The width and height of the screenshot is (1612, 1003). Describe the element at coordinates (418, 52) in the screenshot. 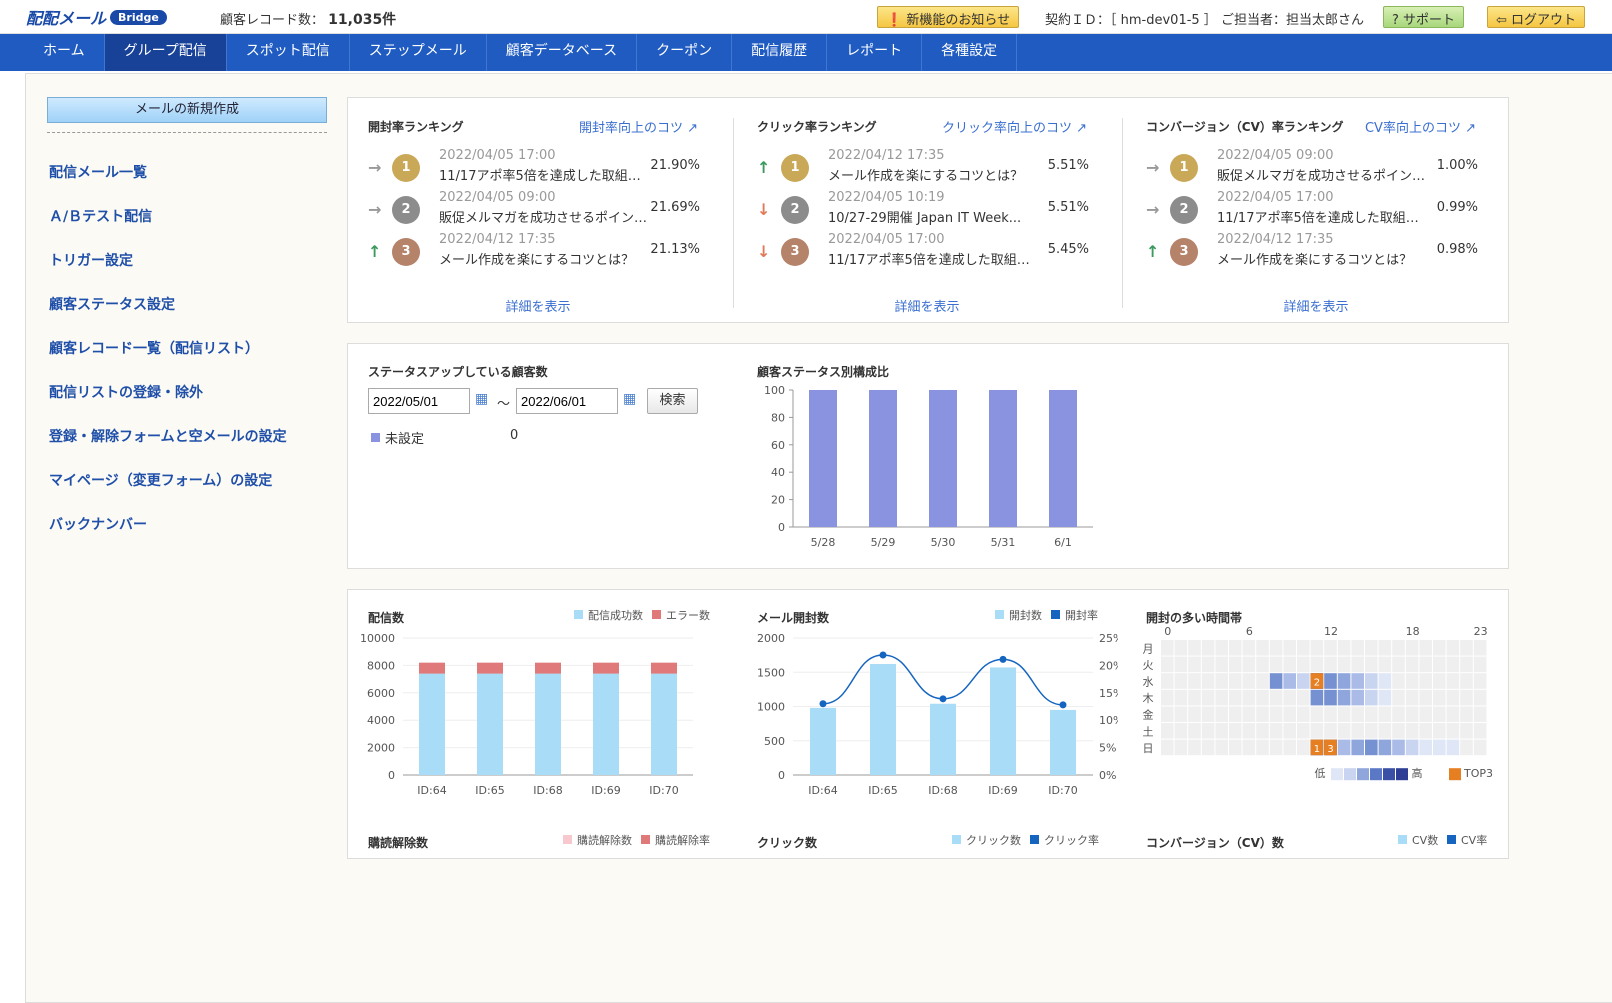

I see `nav-tab: ステップメール` at that location.